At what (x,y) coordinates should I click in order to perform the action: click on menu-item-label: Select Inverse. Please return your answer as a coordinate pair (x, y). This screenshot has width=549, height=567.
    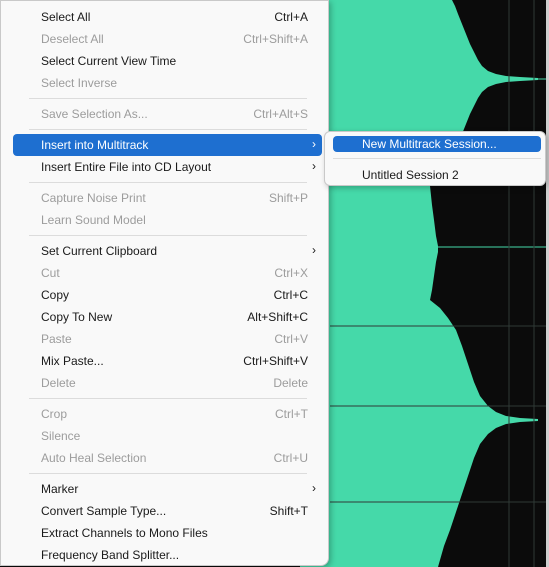
    Looking at the image, I should click on (79, 83).